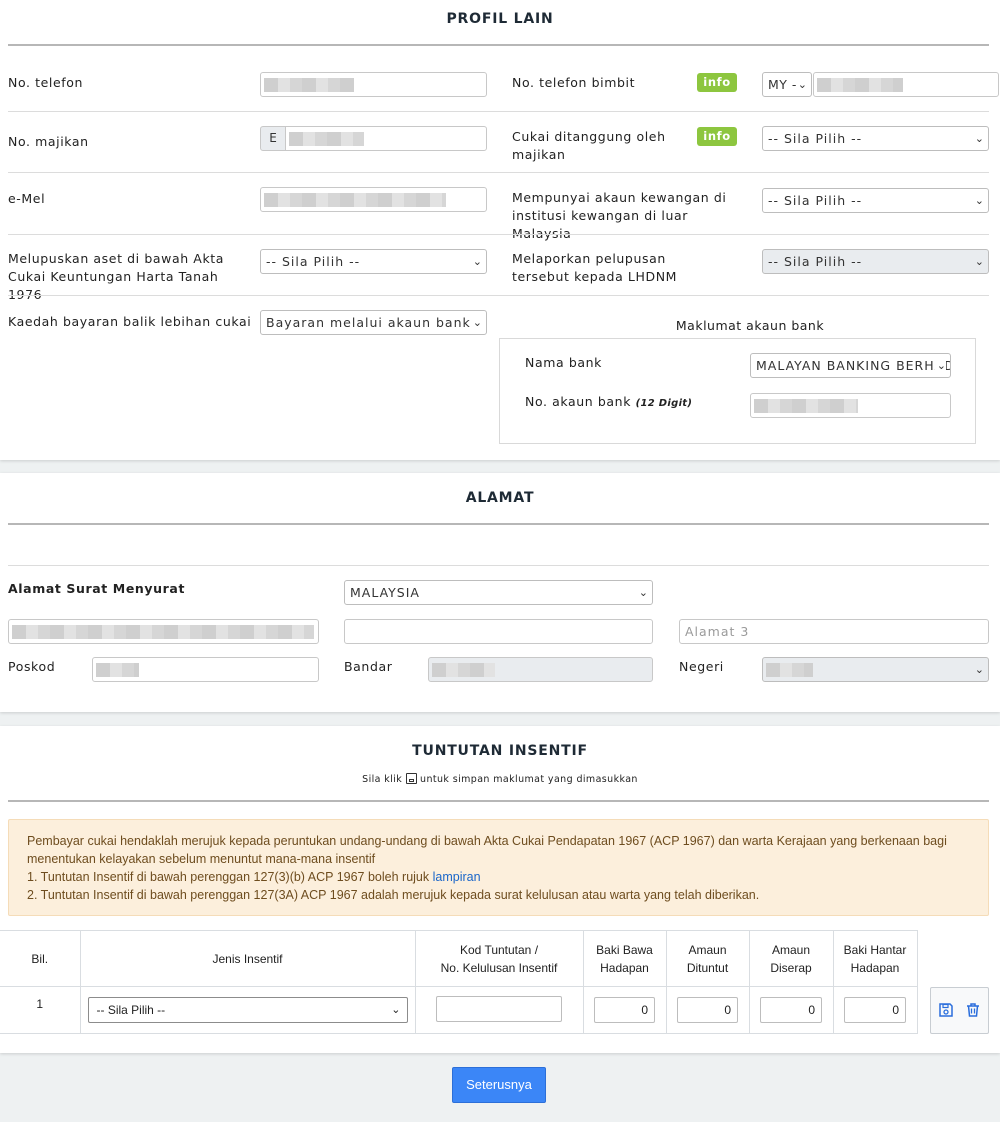 This screenshot has width=1000, height=1122. Describe the element at coordinates (529, 779) in the screenshot. I see `hint-after: untuk simpan maklumat yang dimasukkan` at that location.